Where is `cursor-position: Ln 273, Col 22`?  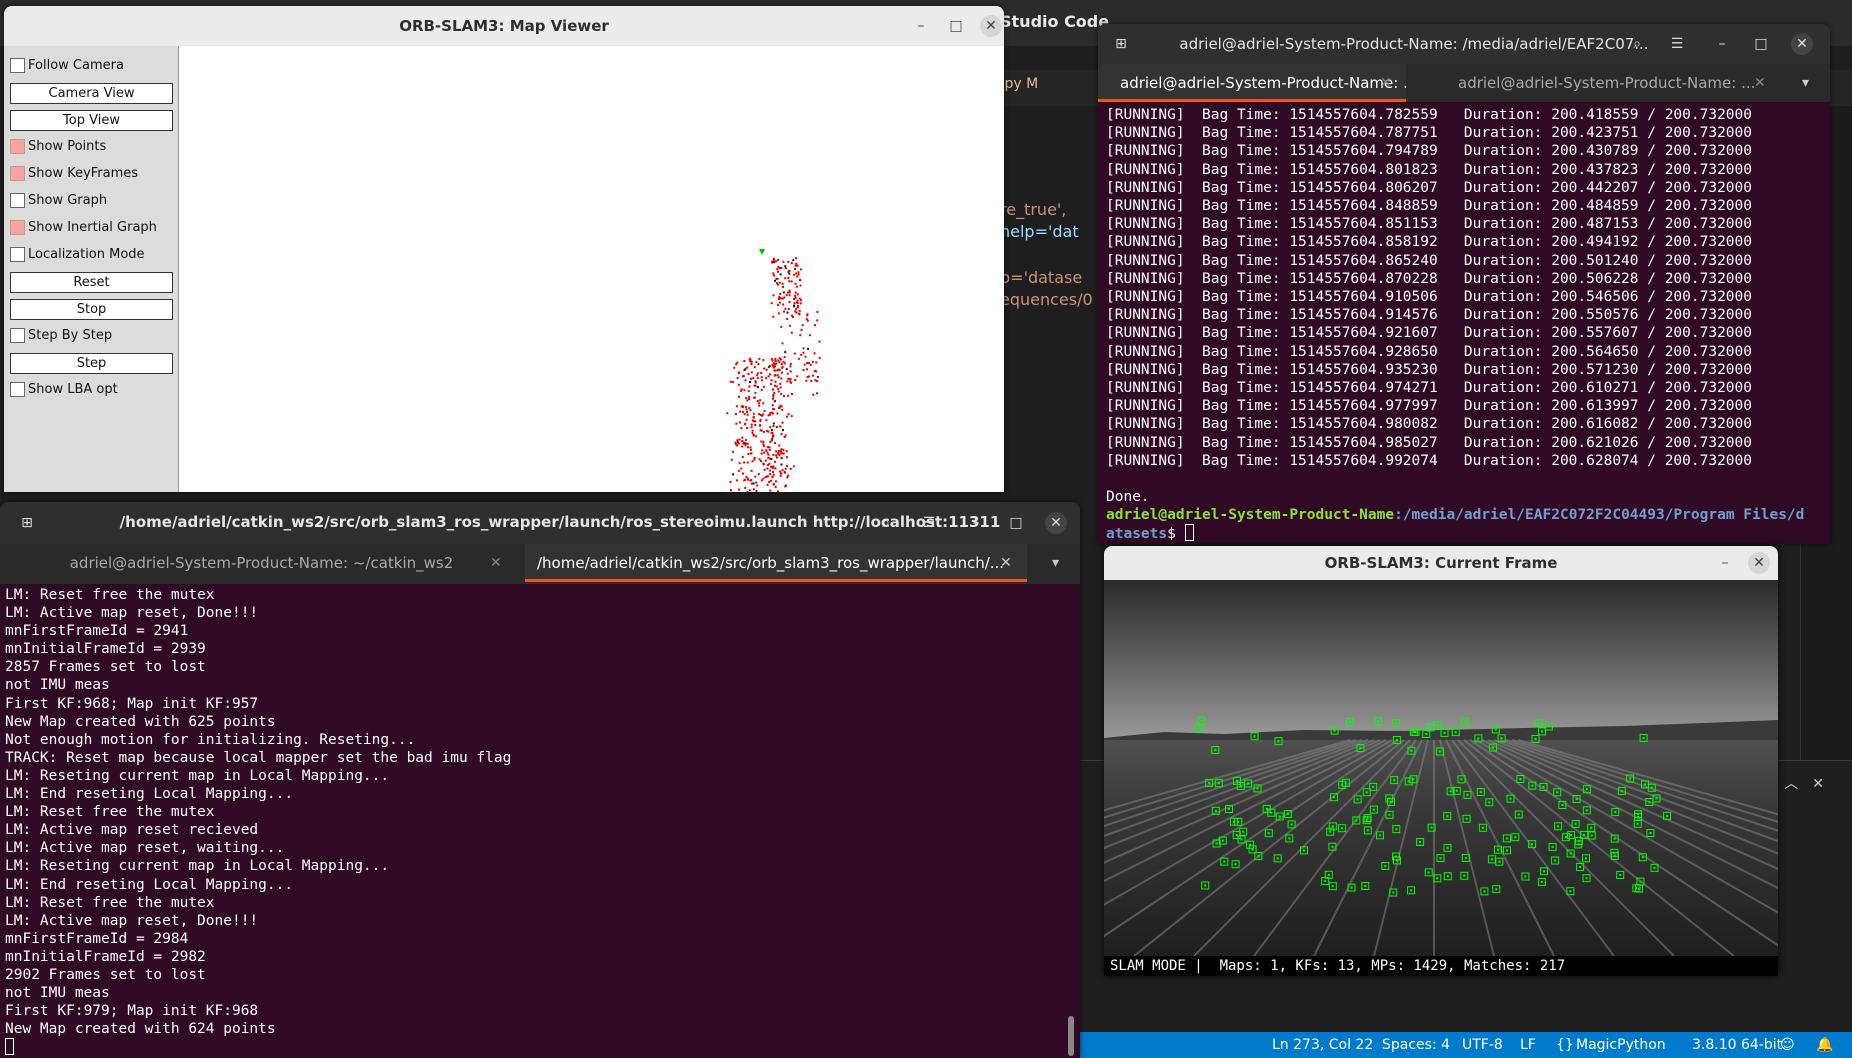 cursor-position: Ln 273, Col 22 is located at coordinates (1322, 1045).